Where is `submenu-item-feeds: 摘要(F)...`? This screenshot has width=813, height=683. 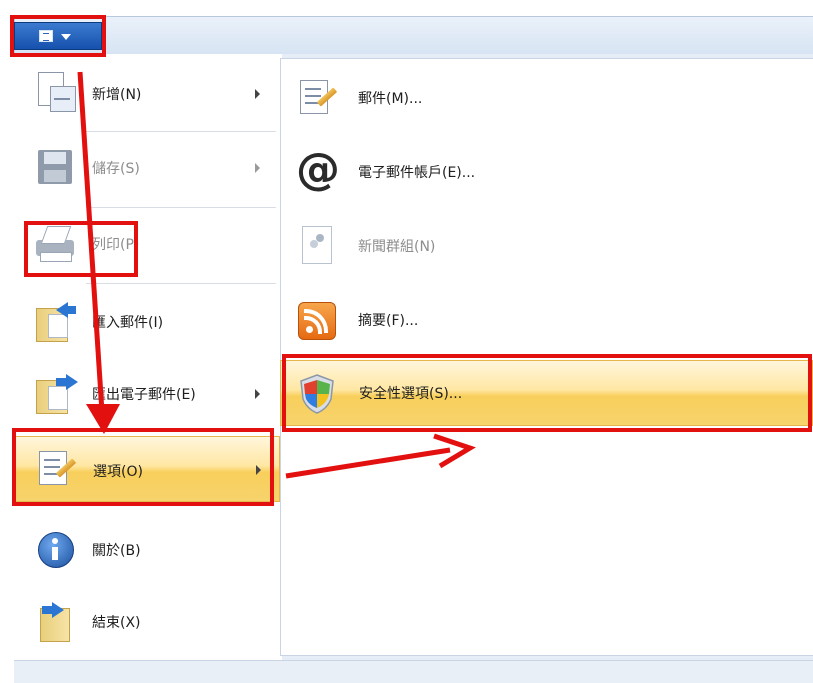
submenu-item-feeds: 摘要(F)... is located at coordinates (546, 320).